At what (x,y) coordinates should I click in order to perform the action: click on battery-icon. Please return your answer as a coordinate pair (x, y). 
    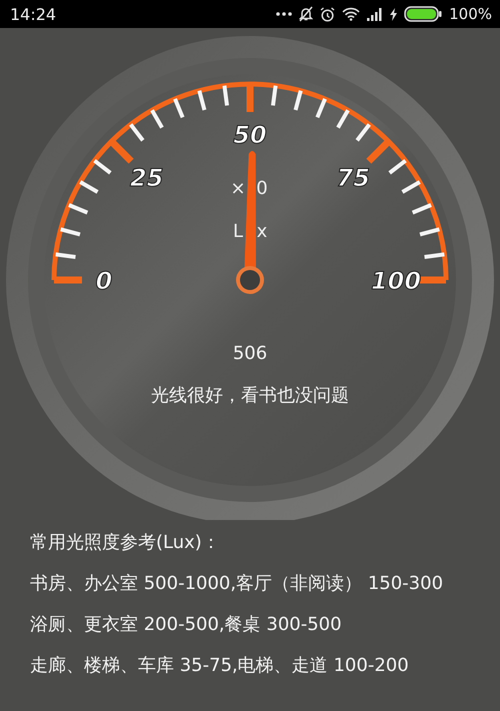
    Looking at the image, I should click on (423, 14).